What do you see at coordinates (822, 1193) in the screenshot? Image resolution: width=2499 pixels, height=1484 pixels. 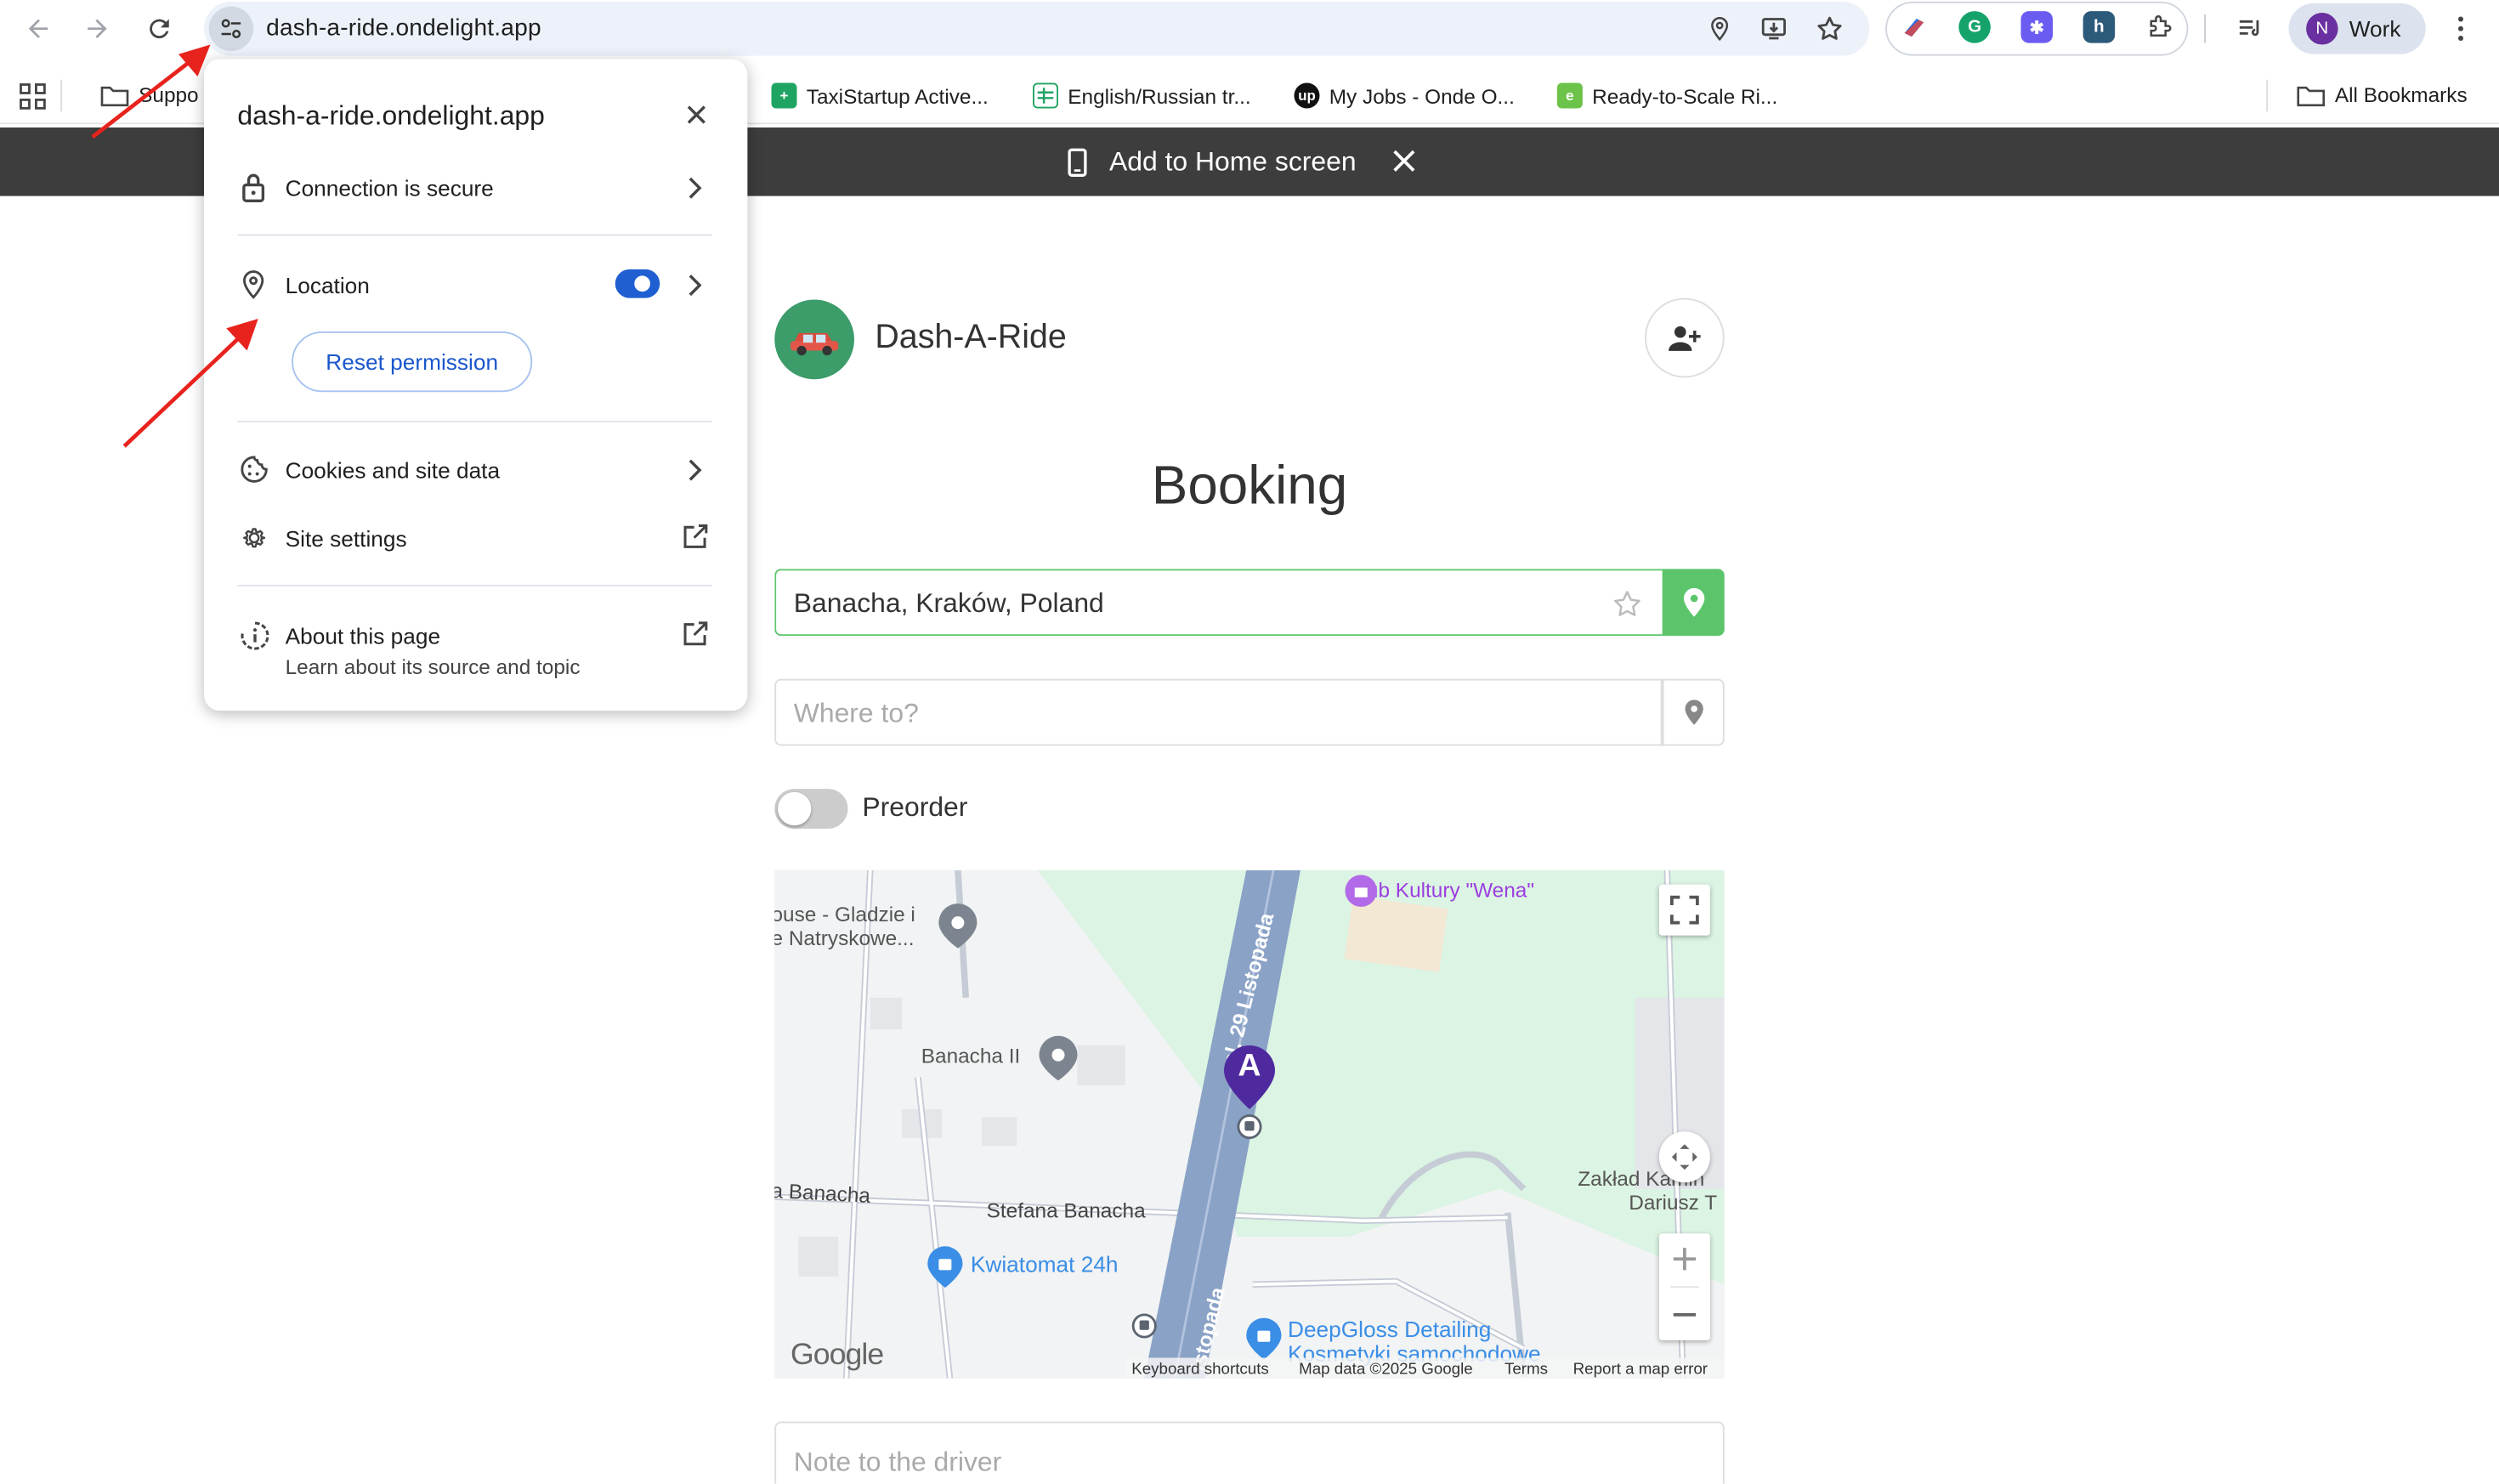 I see `map-label-street: a Banacha` at bounding box center [822, 1193].